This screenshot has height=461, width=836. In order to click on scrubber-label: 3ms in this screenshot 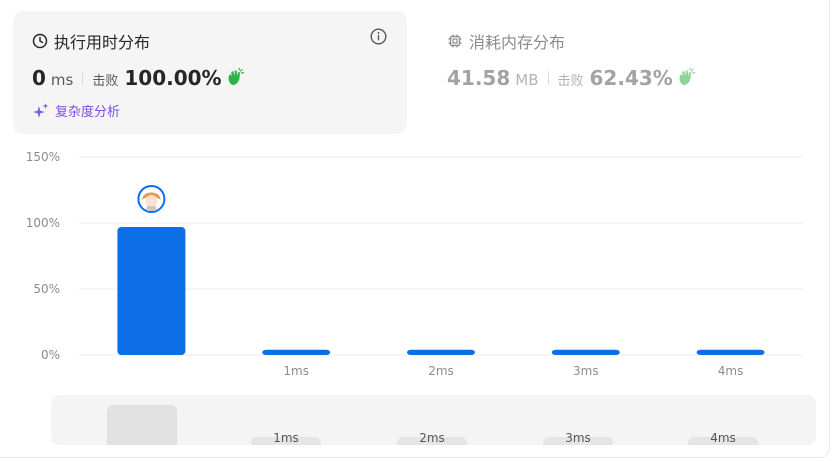, I will do `click(578, 438)`.